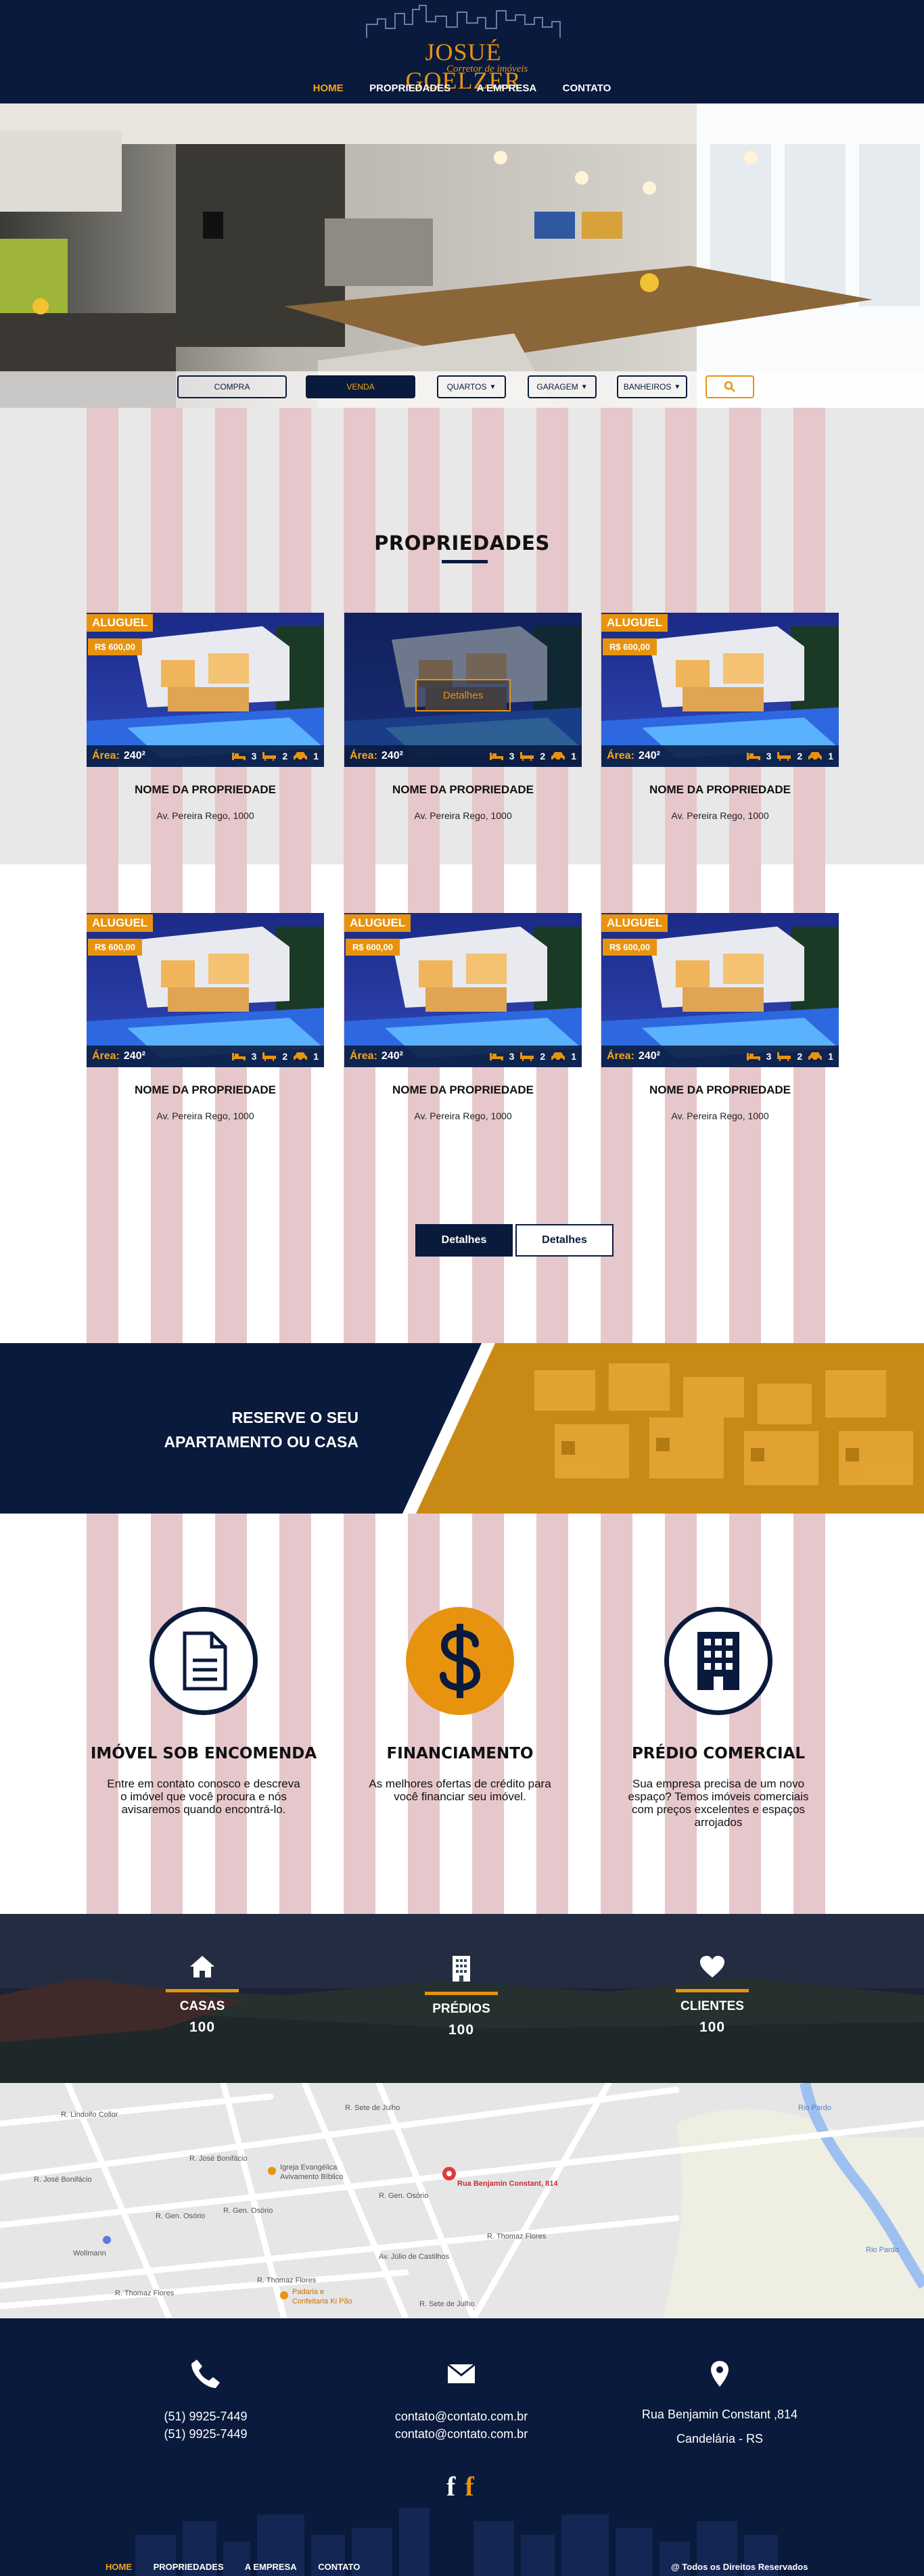 The image size is (924, 2576). What do you see at coordinates (718, 1753) in the screenshot?
I see `feature-title: PRÉDIO COMERCIAL` at bounding box center [718, 1753].